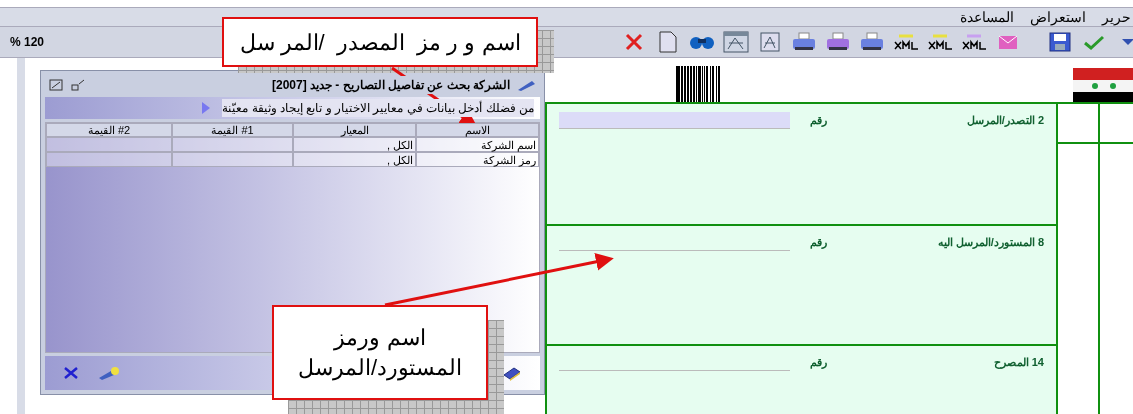  I want to click on flashlight-icon, so click(109, 373).